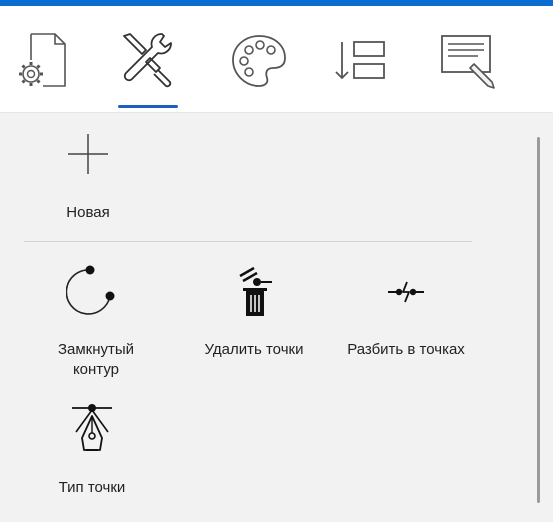 The width and height of the screenshot is (553, 522). I want to click on tools-icon, so click(147, 60).